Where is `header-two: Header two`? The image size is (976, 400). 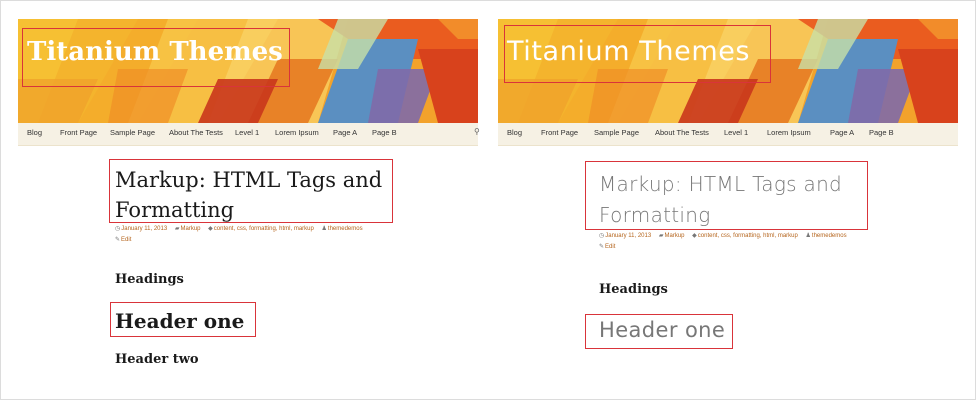 header-two: Header two is located at coordinates (157, 359).